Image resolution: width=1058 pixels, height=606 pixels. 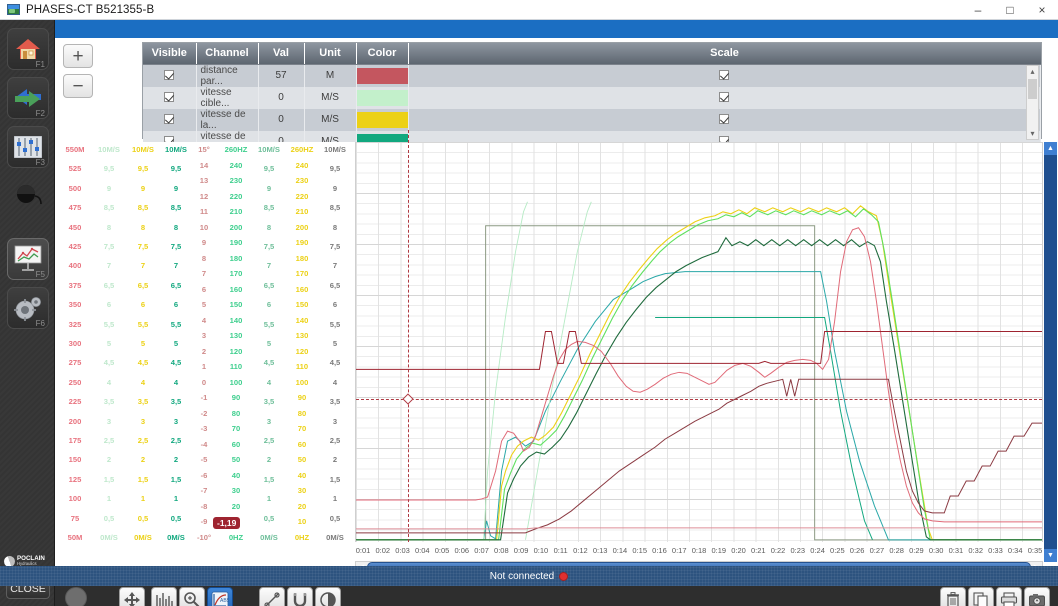 I want to click on sidebar-item-transfer: F2, so click(x=28, y=98).